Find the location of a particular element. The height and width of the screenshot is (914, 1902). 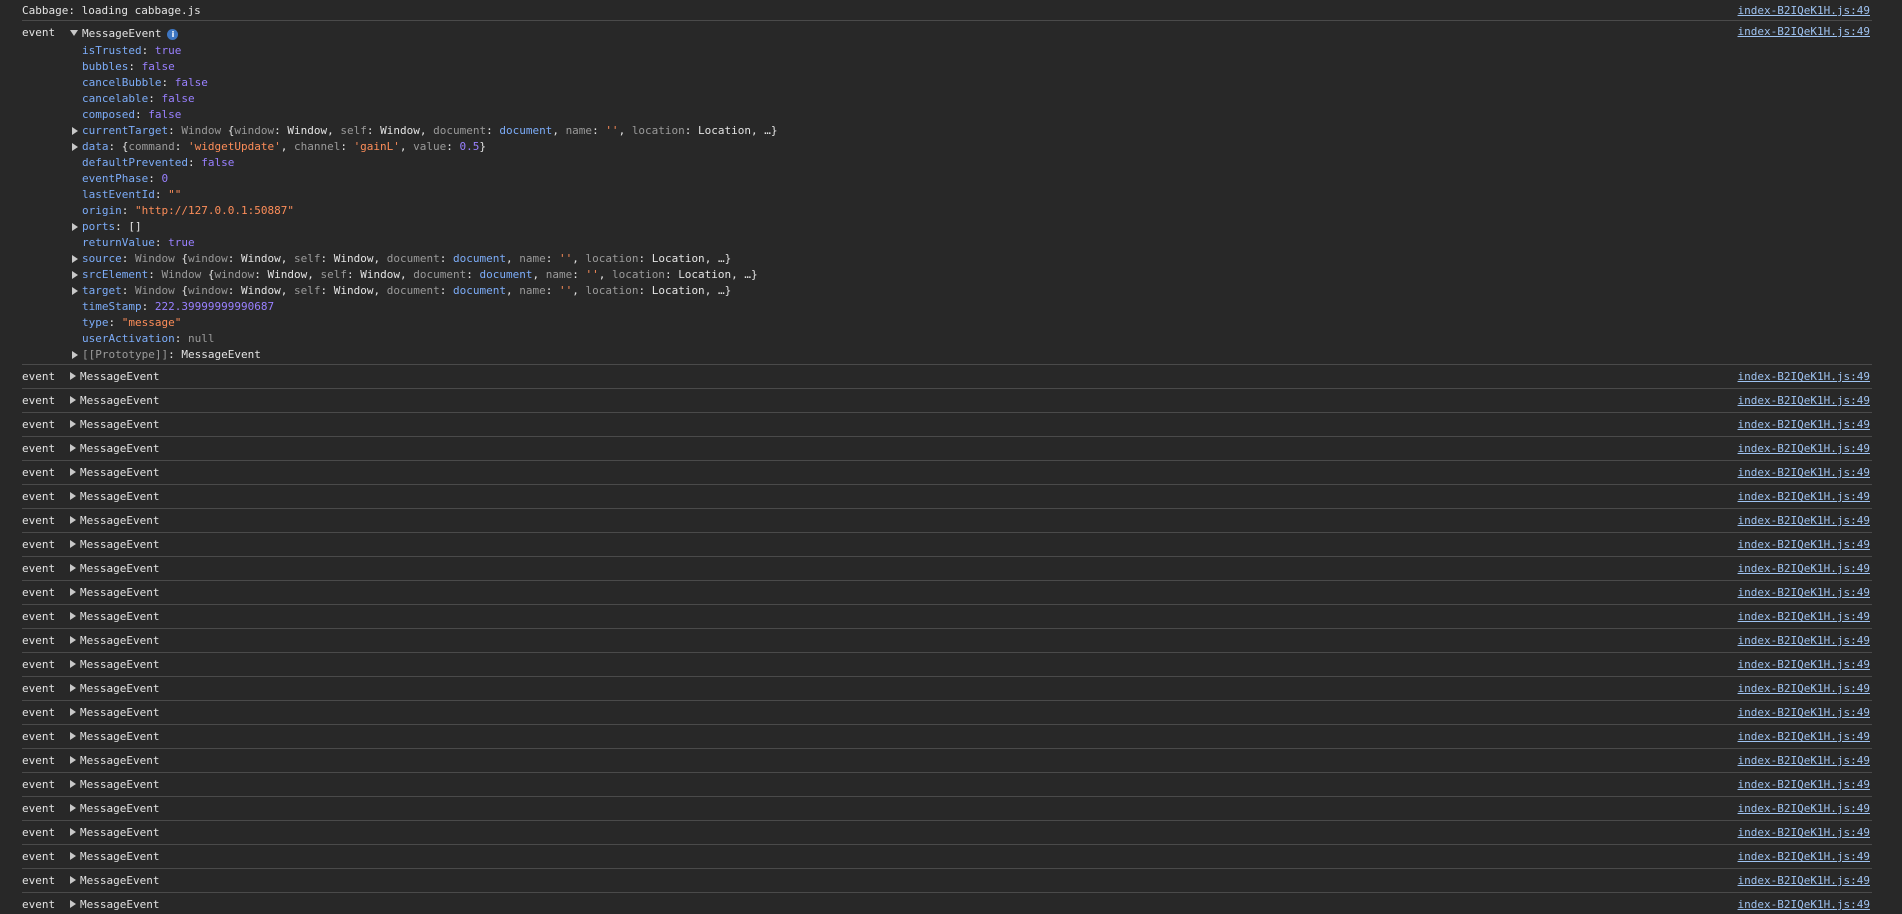

prop-prototype: [[Prototype]]: MessageEvent is located at coordinates (425, 355).